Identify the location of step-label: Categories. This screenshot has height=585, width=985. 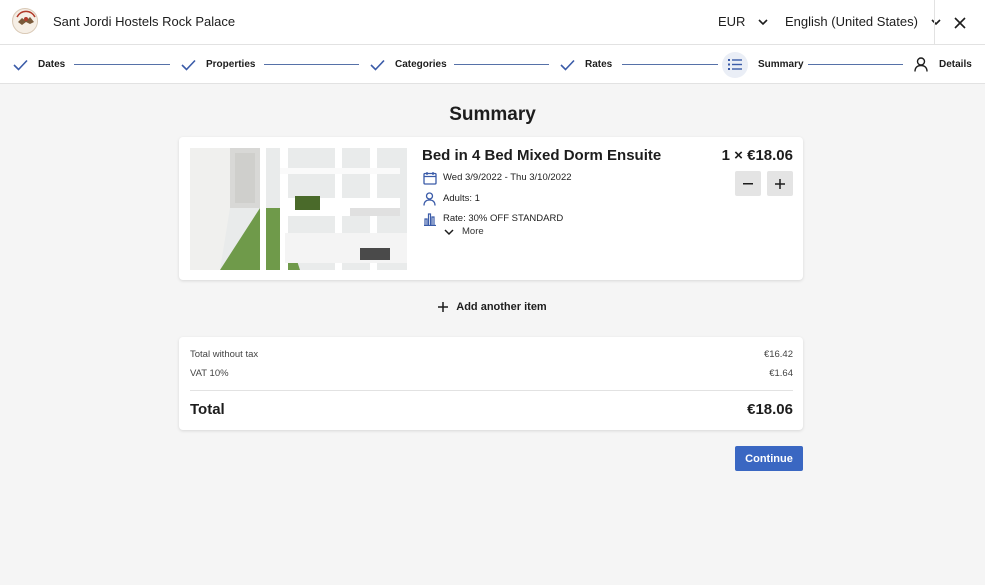
(421, 64).